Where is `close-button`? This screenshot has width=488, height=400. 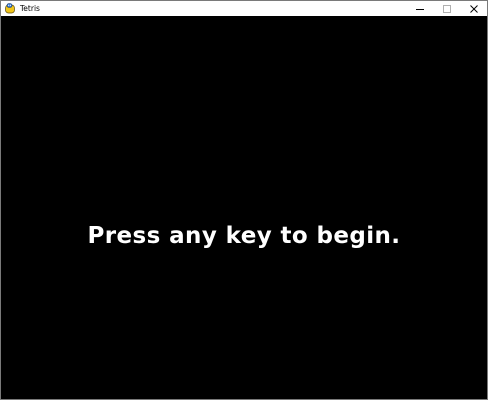
close-button is located at coordinates (473, 8).